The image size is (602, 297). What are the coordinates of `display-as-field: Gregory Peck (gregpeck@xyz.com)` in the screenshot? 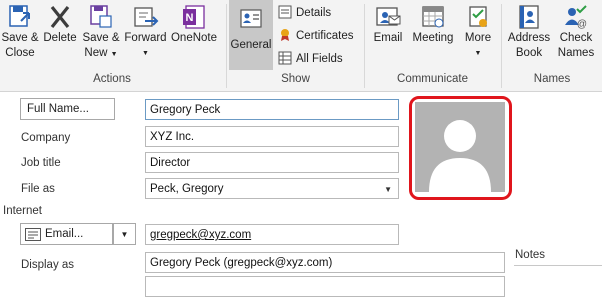 It's located at (325, 262).